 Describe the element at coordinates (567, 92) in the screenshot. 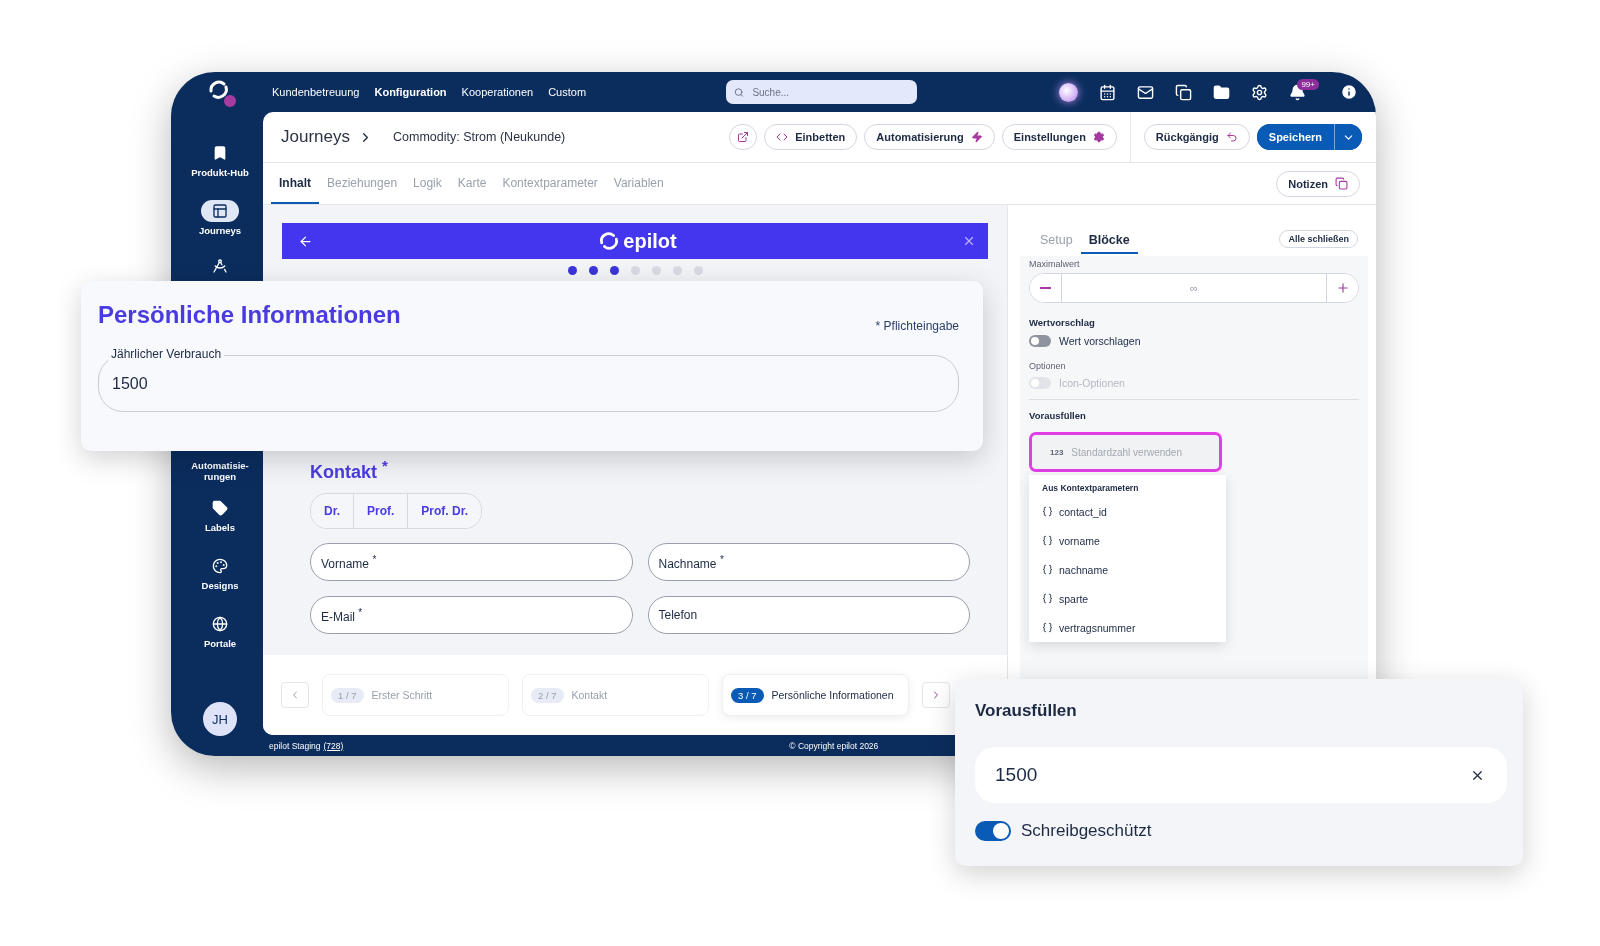

I see `nav-link: Custom` at that location.